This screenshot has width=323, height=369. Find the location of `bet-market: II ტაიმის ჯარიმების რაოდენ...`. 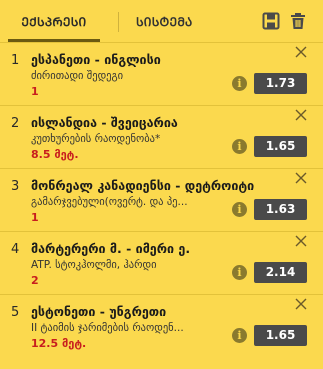

bet-market: II ტაიმის ჯარიმების რაოდენ... is located at coordinates (107, 328).